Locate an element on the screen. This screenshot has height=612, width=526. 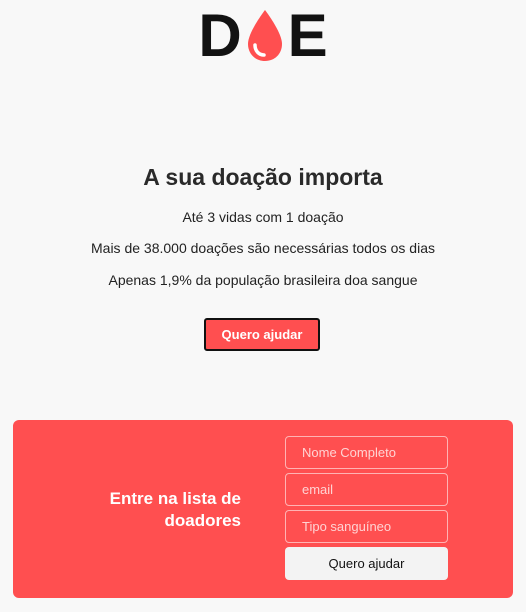
signup-title: Entre na lista de doadores is located at coordinates (147, 510).